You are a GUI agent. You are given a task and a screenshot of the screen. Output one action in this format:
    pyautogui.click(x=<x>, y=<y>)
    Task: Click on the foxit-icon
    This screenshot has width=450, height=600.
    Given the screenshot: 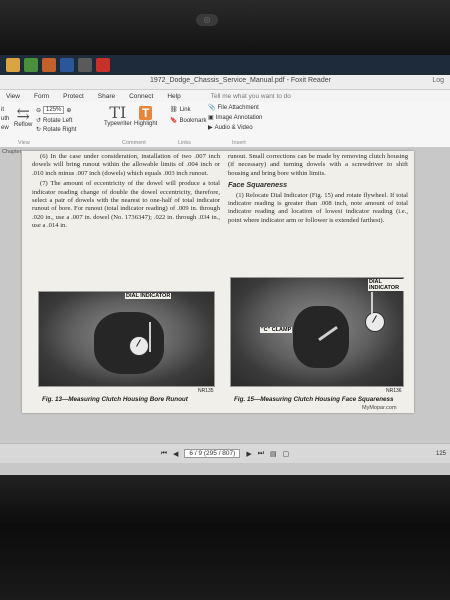 What is the action you would take?
    pyautogui.click(x=103, y=65)
    